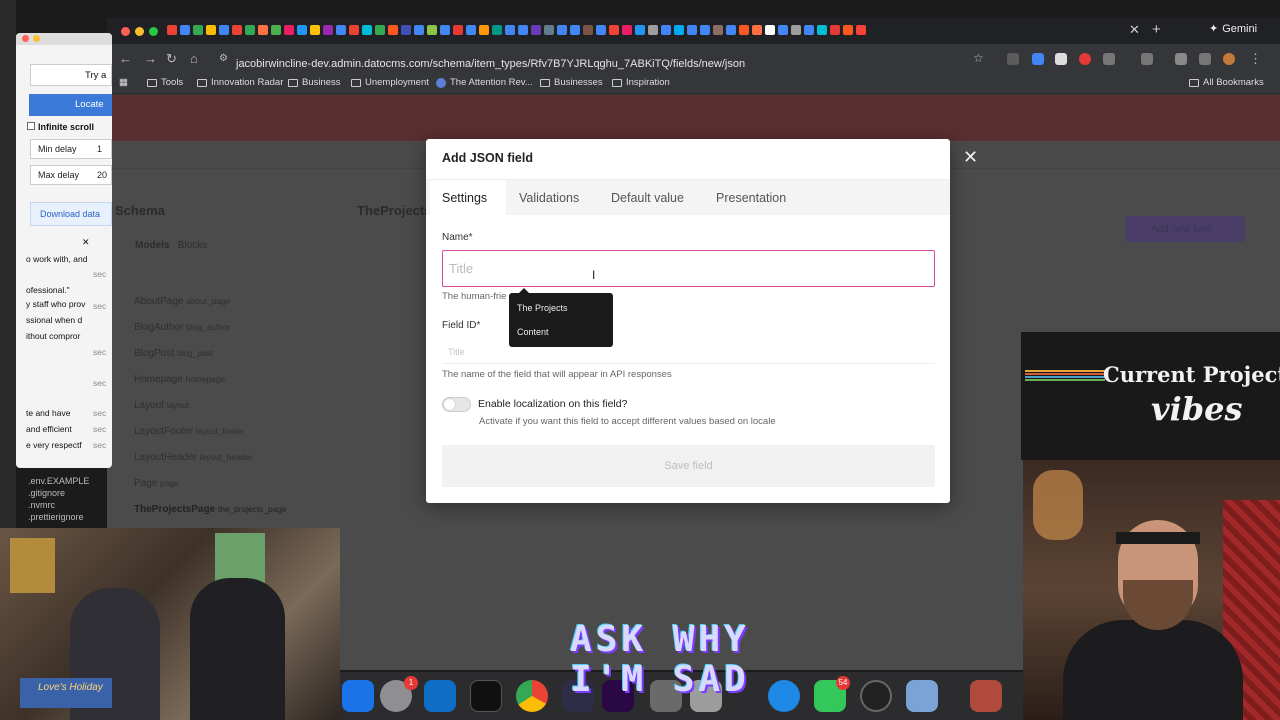 The width and height of the screenshot is (1280, 720). What do you see at coordinates (660, 659) in the screenshot?
I see `stream-caption: ASK WHY I'M SAD` at bounding box center [660, 659].